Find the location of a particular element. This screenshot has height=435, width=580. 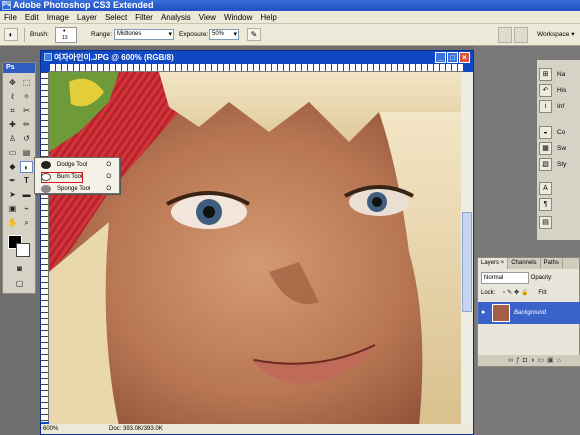

close-icon: × is located at coordinates (464, 57).